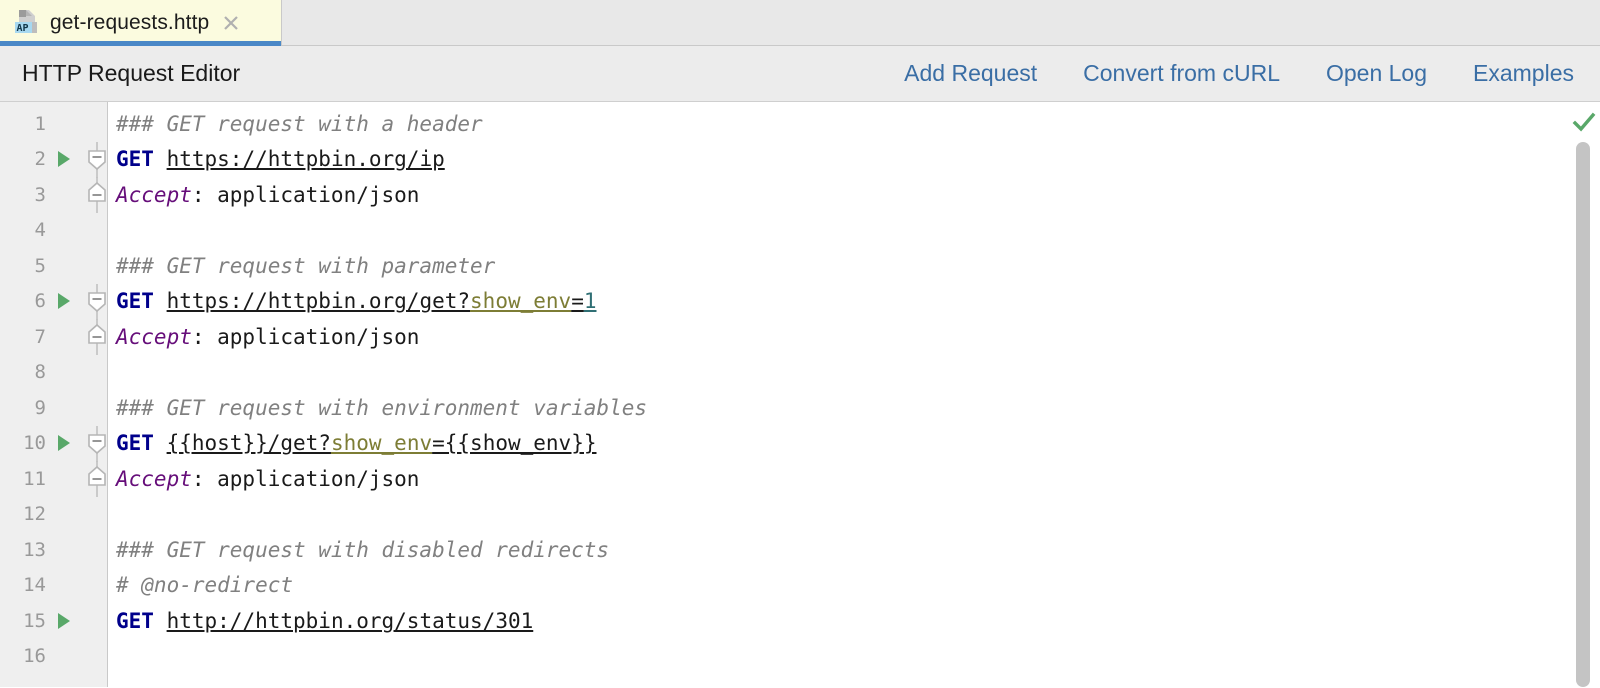  I want to click on code-line-14: # @no-redirect, so click(854, 586).